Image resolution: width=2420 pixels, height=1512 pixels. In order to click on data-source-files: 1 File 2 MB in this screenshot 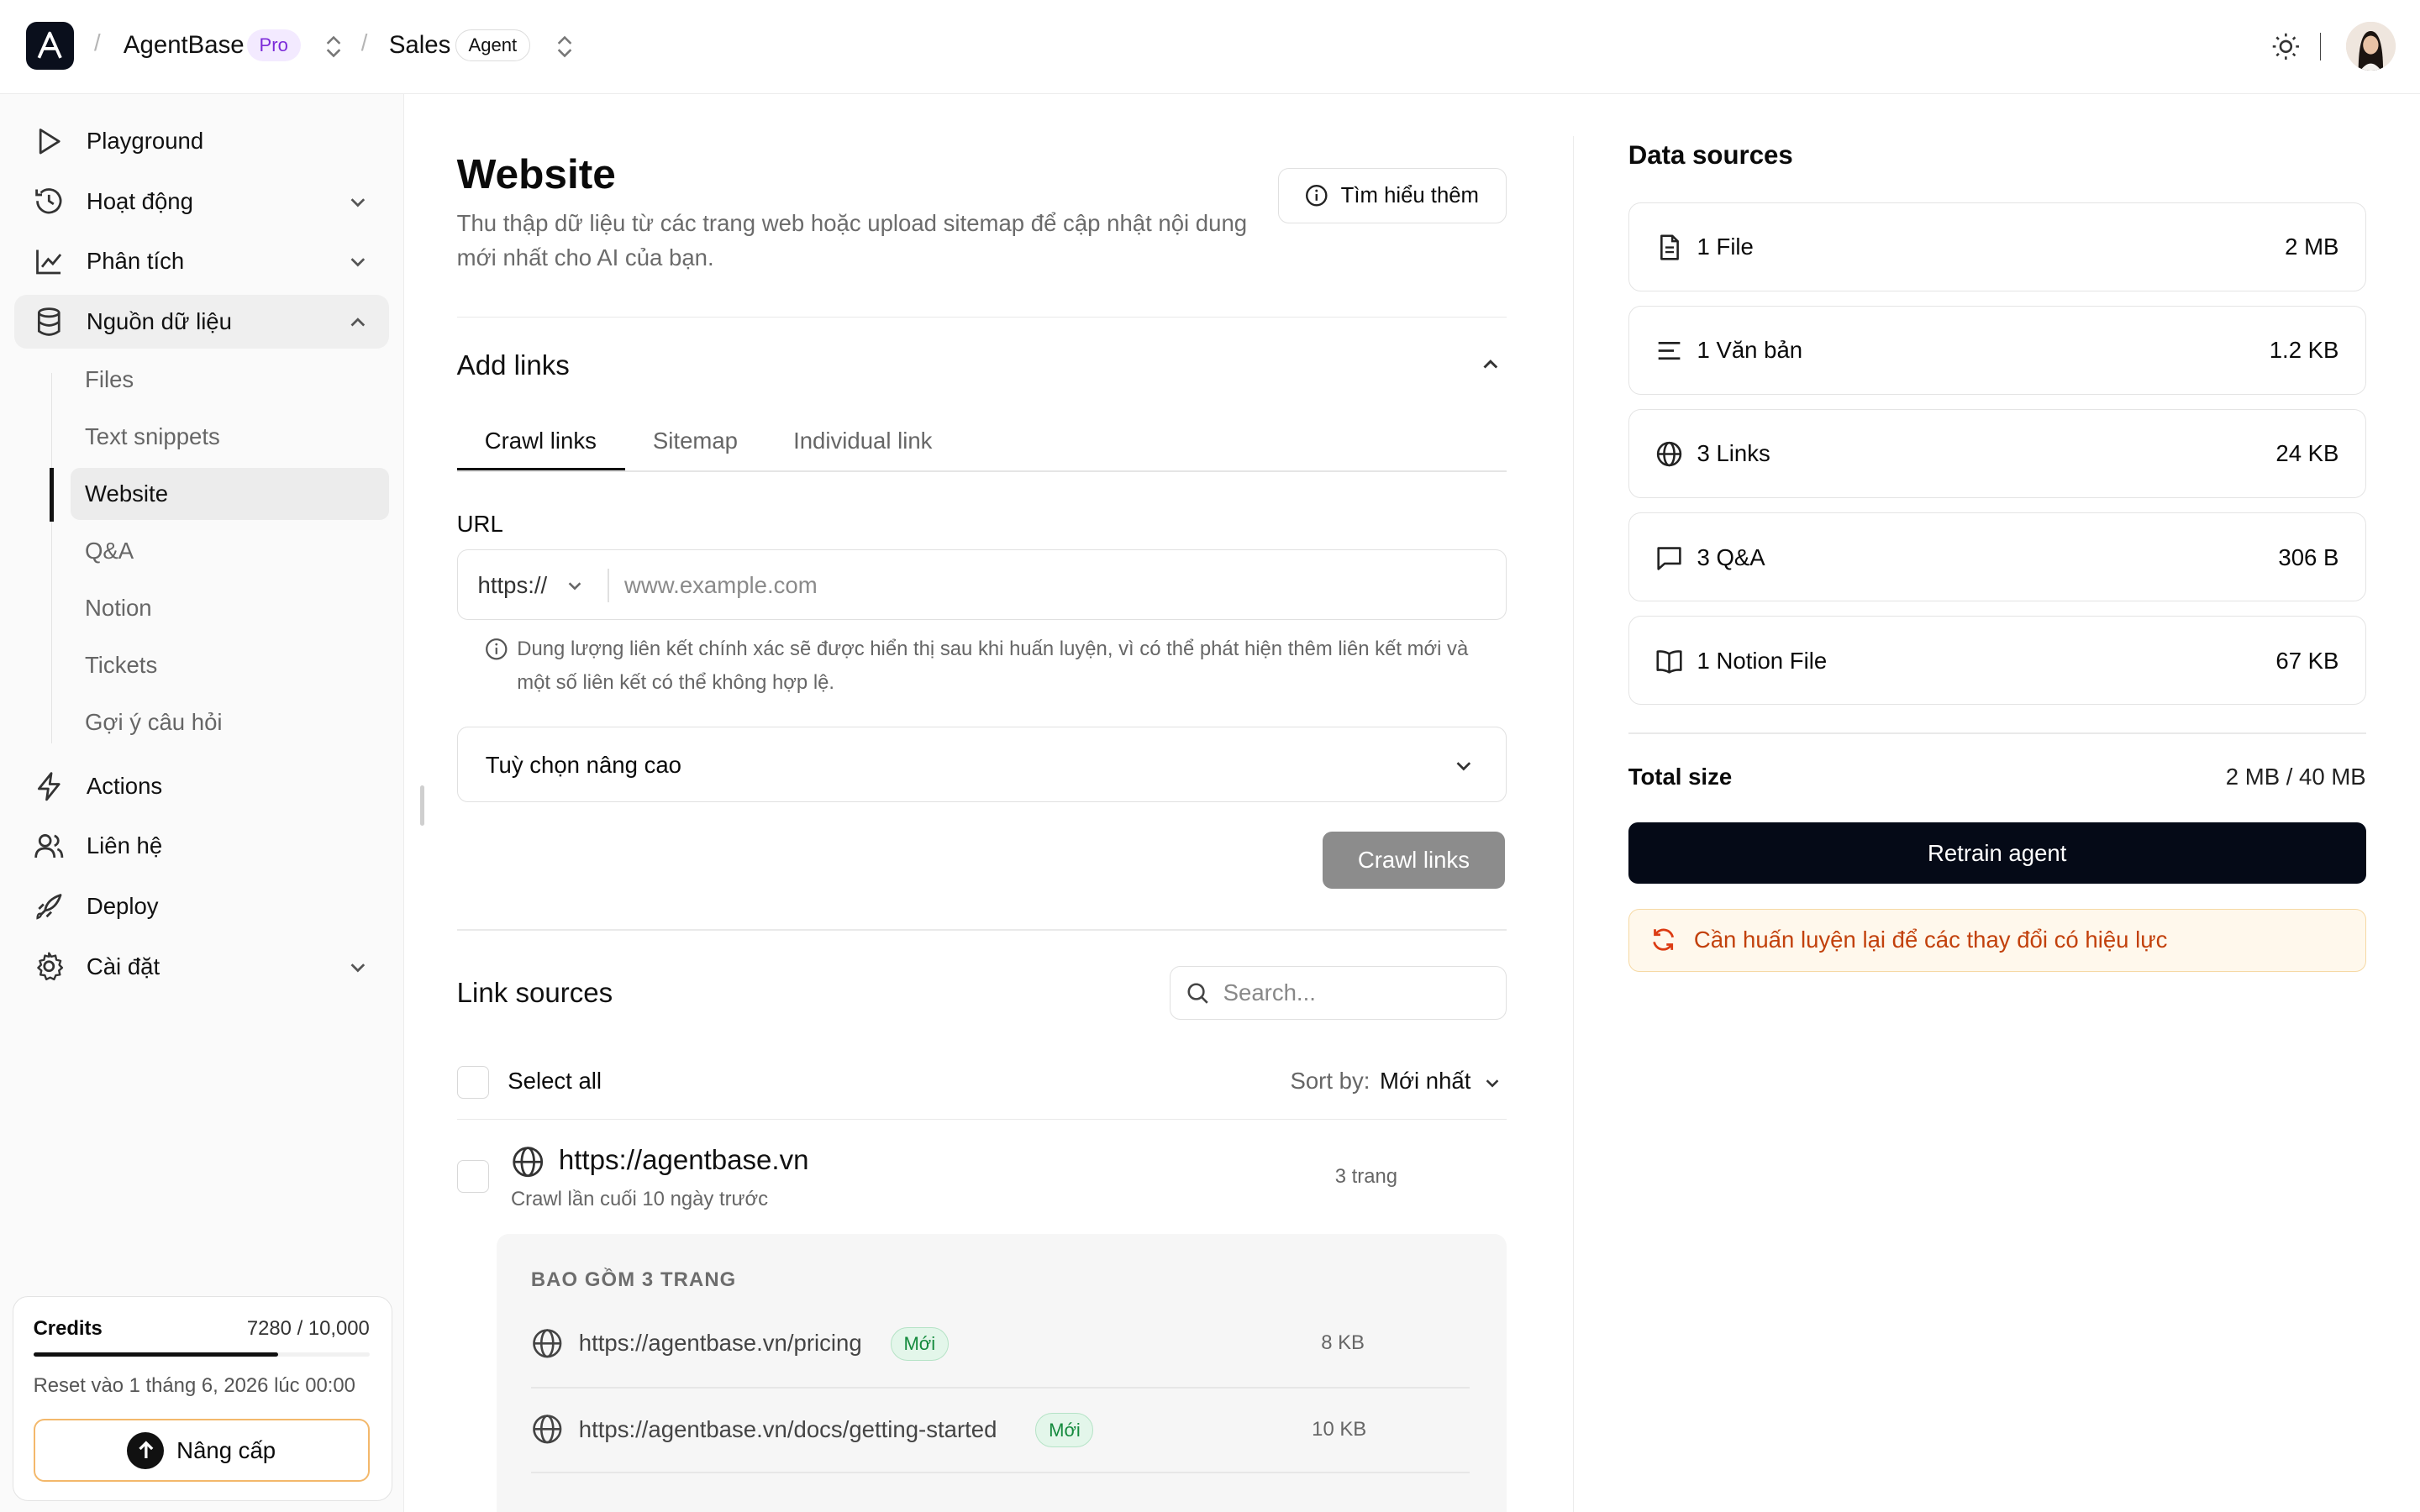, I will do `click(1997, 247)`.